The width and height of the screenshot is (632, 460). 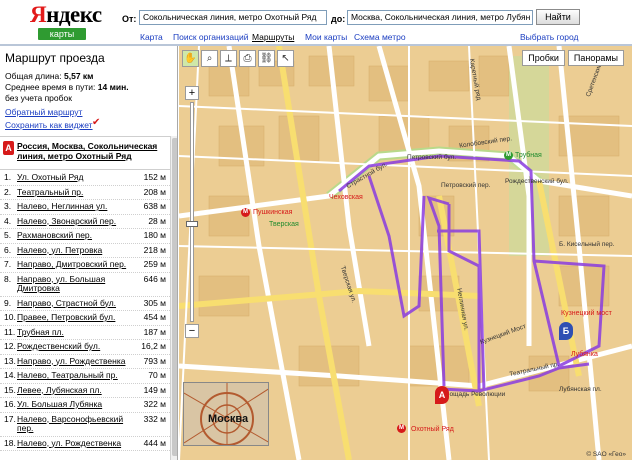 What do you see at coordinates (247, 58) in the screenshot?
I see `print-icon: ⎙` at bounding box center [247, 58].